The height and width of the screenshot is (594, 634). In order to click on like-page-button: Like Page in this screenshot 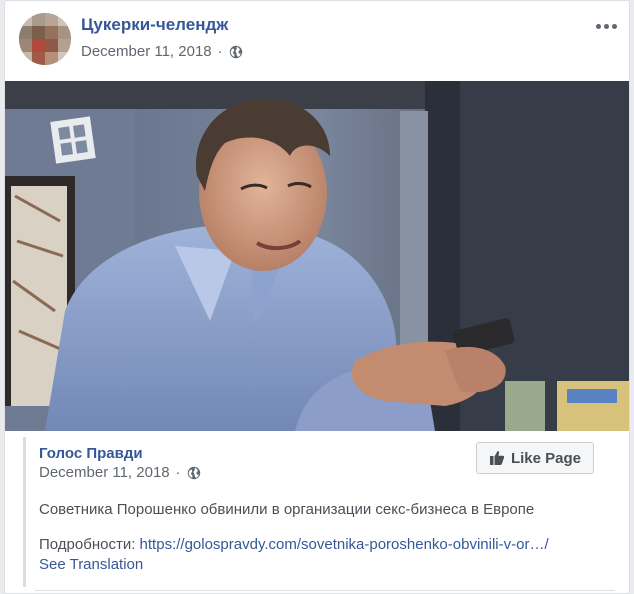, I will do `click(535, 458)`.